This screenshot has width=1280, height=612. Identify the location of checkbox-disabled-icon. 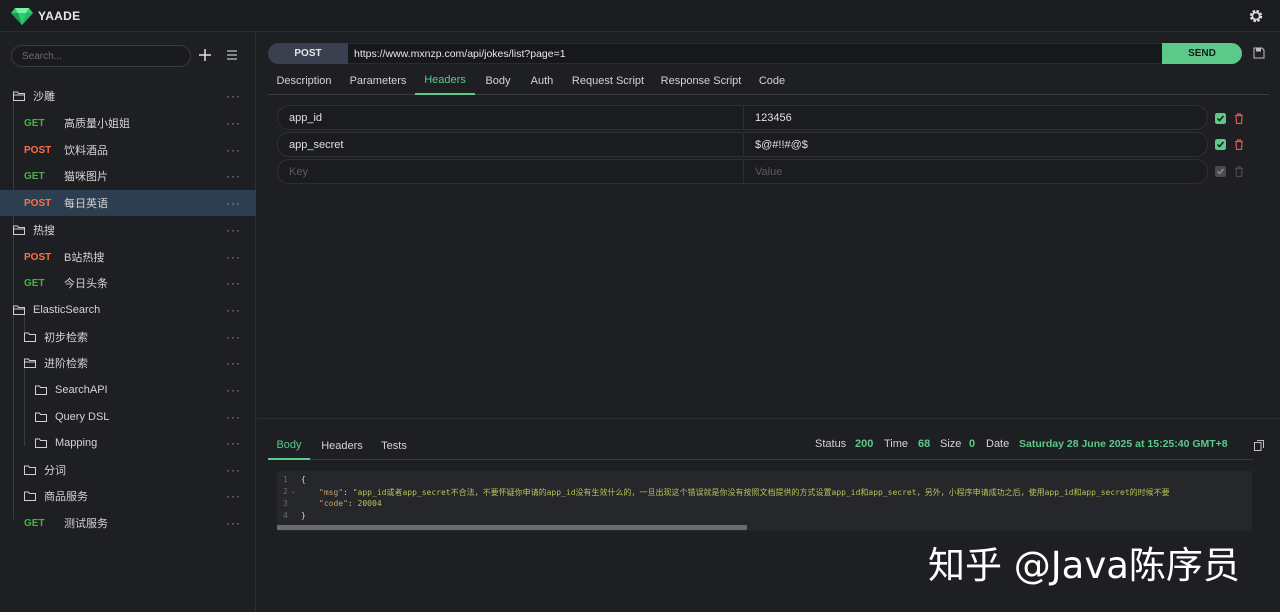
(1220, 171).